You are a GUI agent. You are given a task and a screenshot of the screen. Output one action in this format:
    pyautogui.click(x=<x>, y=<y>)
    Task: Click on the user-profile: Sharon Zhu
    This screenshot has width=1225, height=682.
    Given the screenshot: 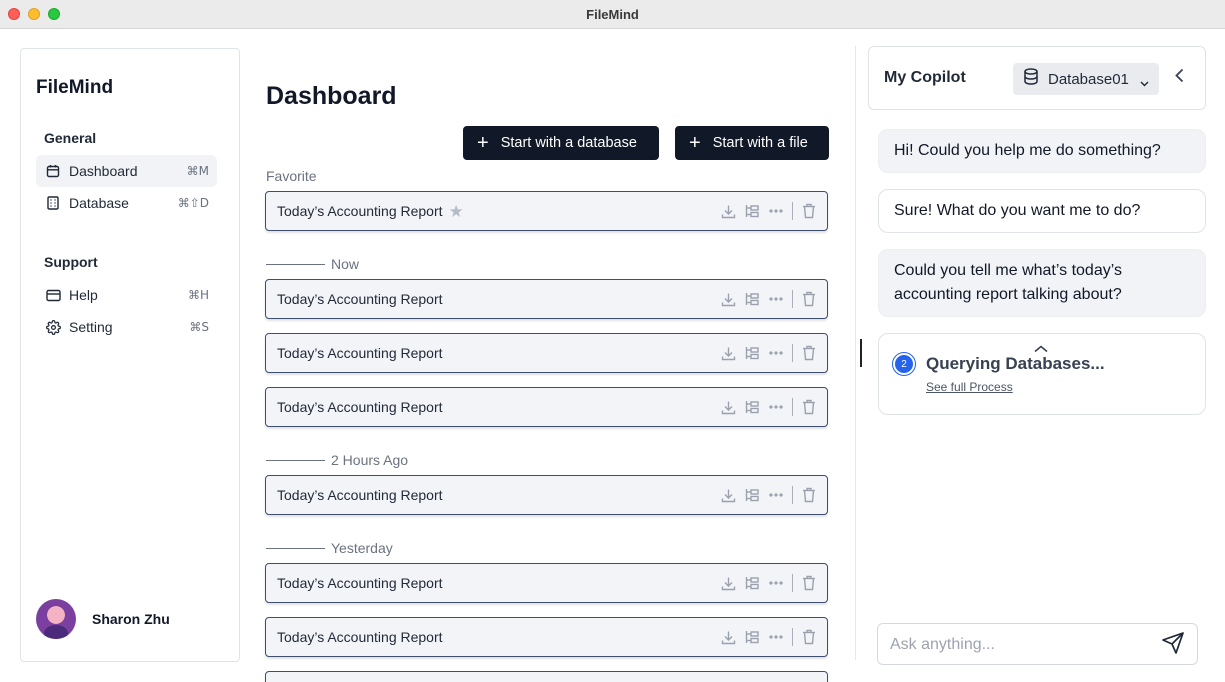 What is the action you would take?
    pyautogui.click(x=103, y=619)
    